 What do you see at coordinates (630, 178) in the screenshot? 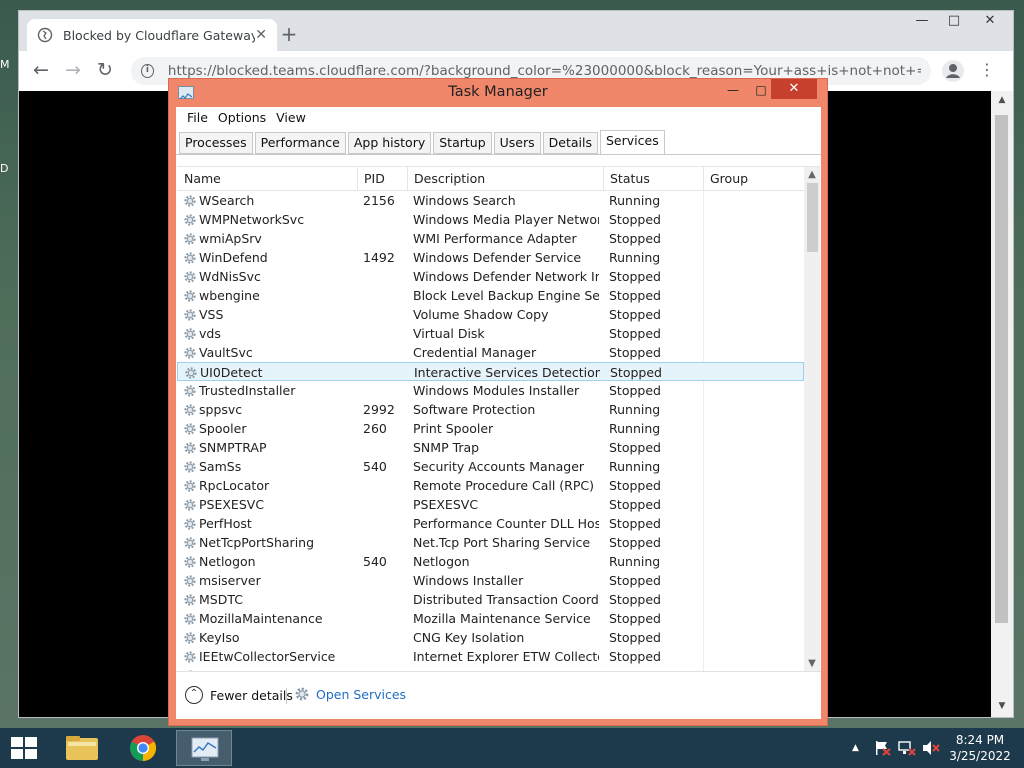
I see `column-header-status: Status` at bounding box center [630, 178].